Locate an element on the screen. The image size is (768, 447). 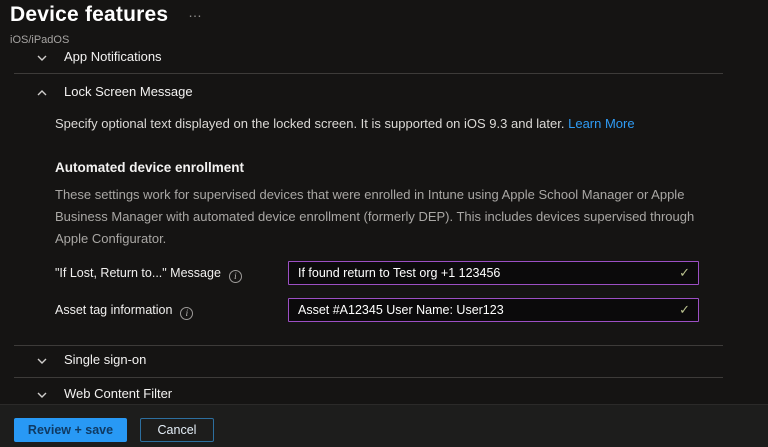
field-label-text: Asset tag information is located at coordinates (114, 310).